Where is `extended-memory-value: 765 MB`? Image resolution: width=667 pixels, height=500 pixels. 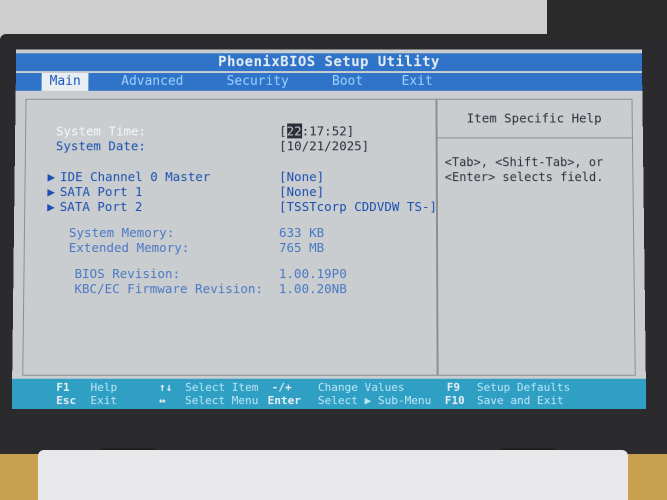
extended-memory-value: 765 MB is located at coordinates (301, 247).